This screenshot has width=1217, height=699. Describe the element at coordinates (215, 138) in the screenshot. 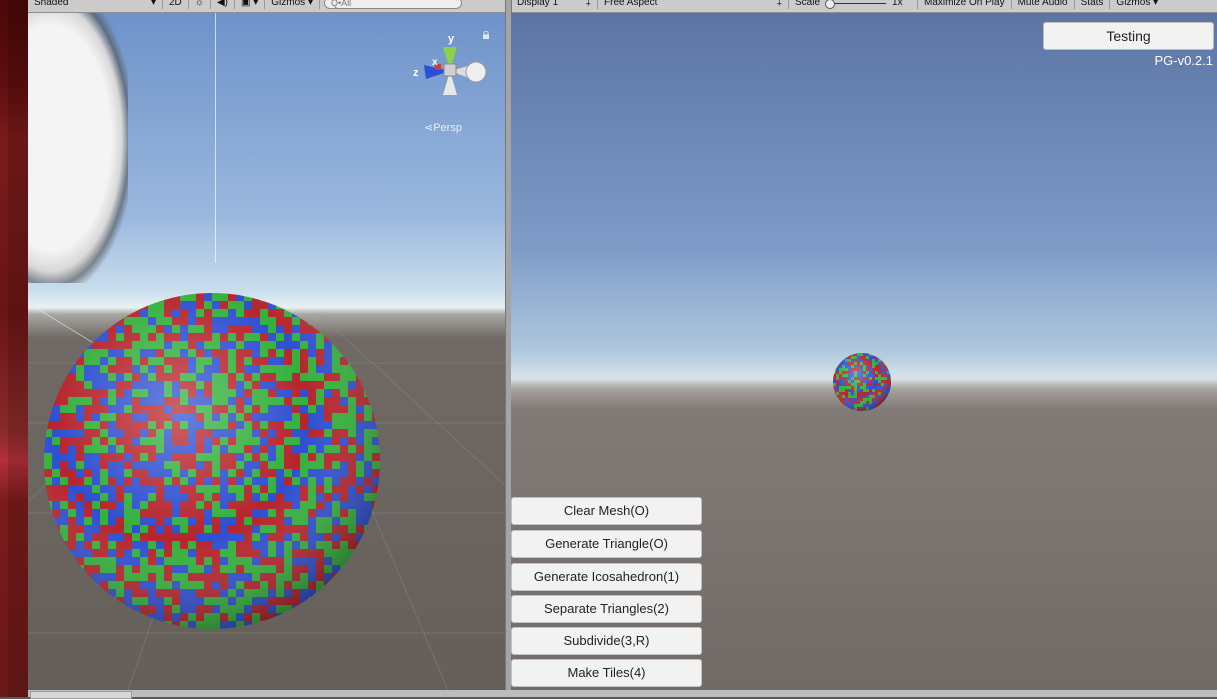

I see `y-axis-line` at that location.